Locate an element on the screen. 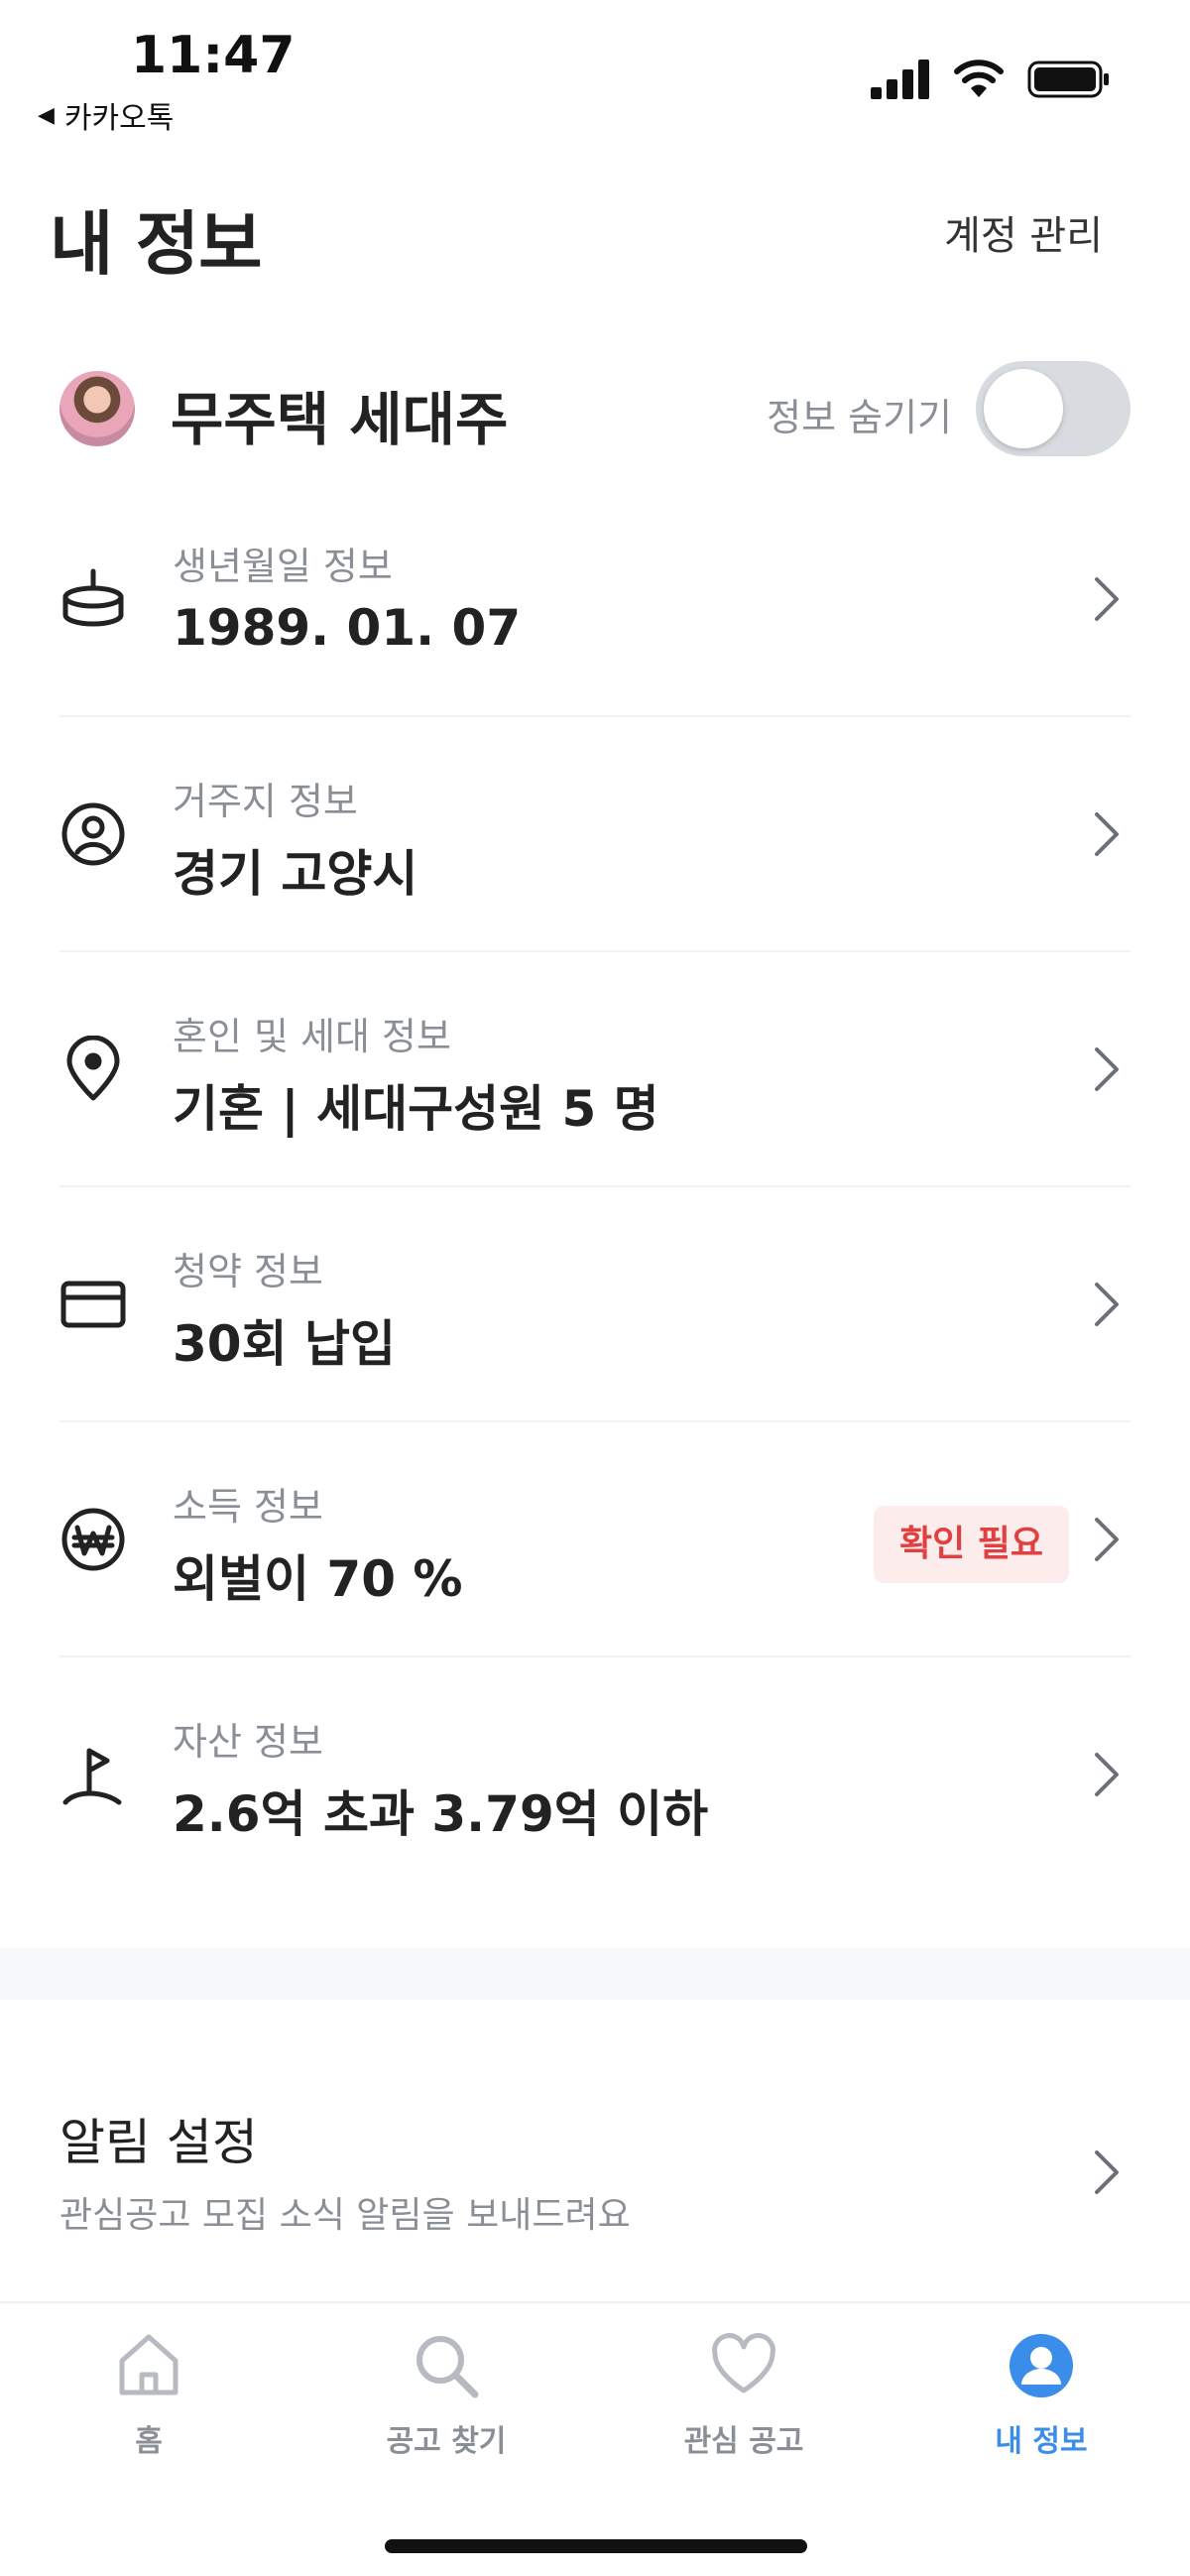  profile-name: 무주택 세대주 is located at coordinates (340, 419).